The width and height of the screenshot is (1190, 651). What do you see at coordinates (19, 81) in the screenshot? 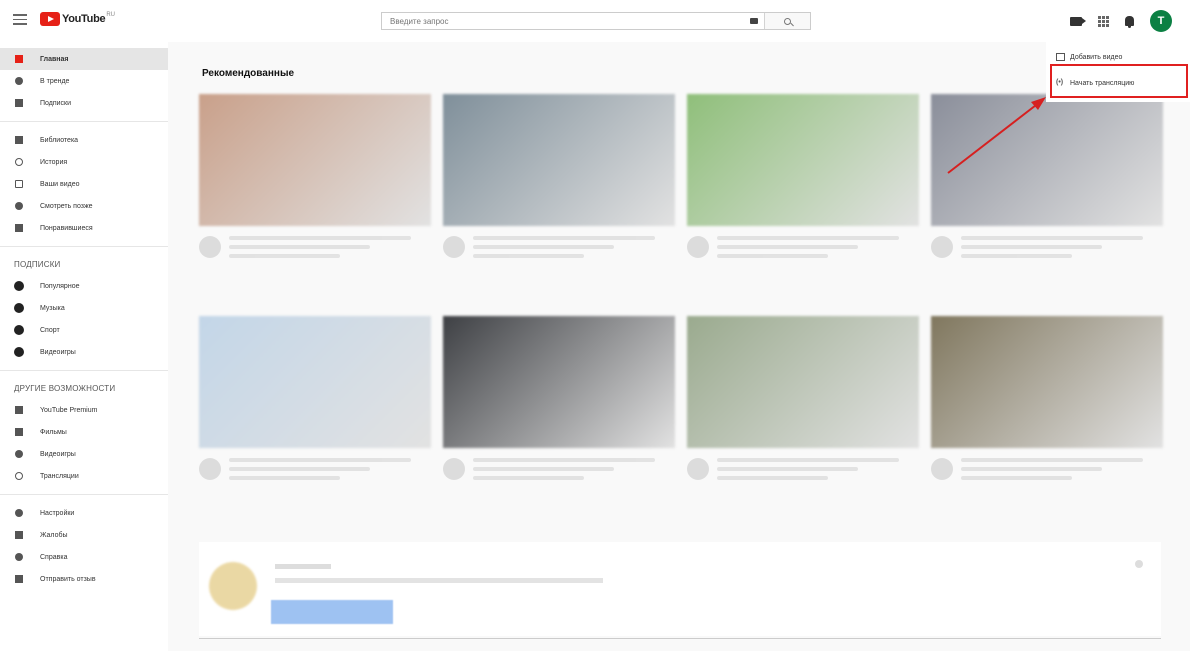
I see `trending-icon` at bounding box center [19, 81].